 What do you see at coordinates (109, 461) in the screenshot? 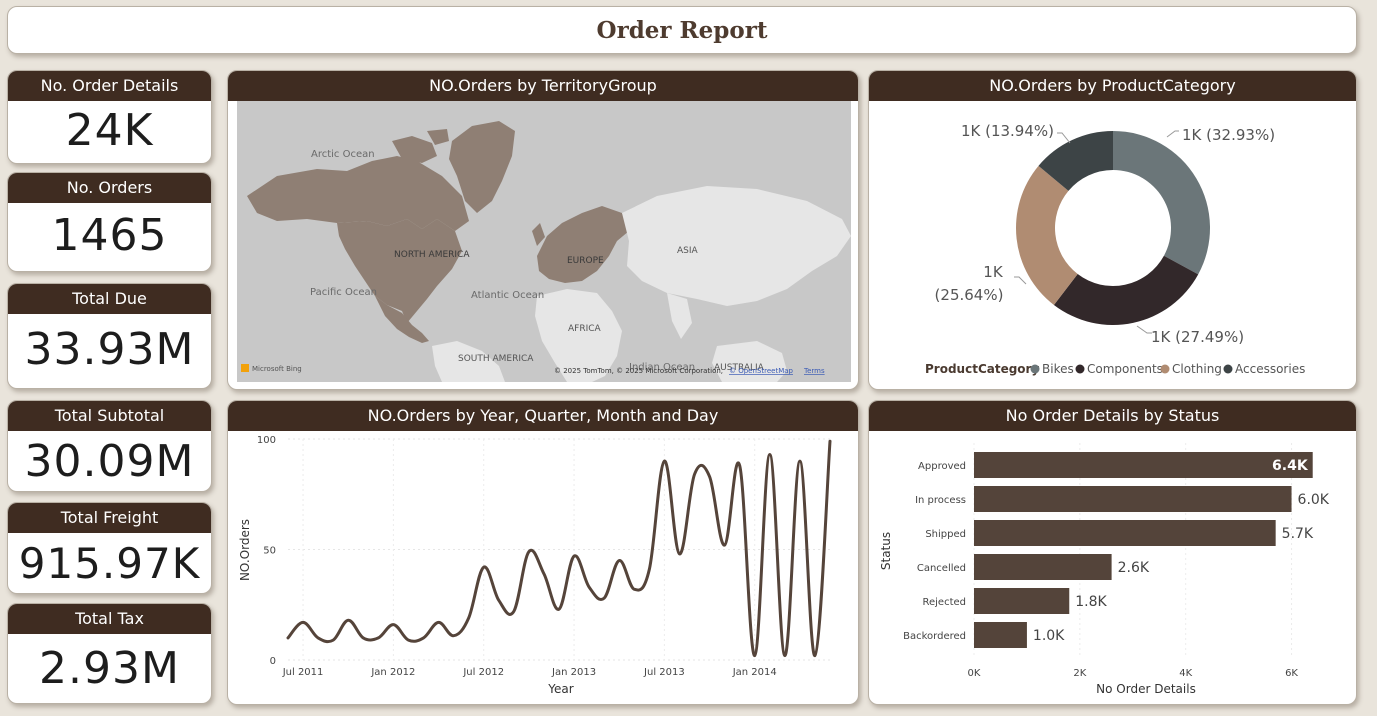
I see `kpi-value: 30.09M` at bounding box center [109, 461].